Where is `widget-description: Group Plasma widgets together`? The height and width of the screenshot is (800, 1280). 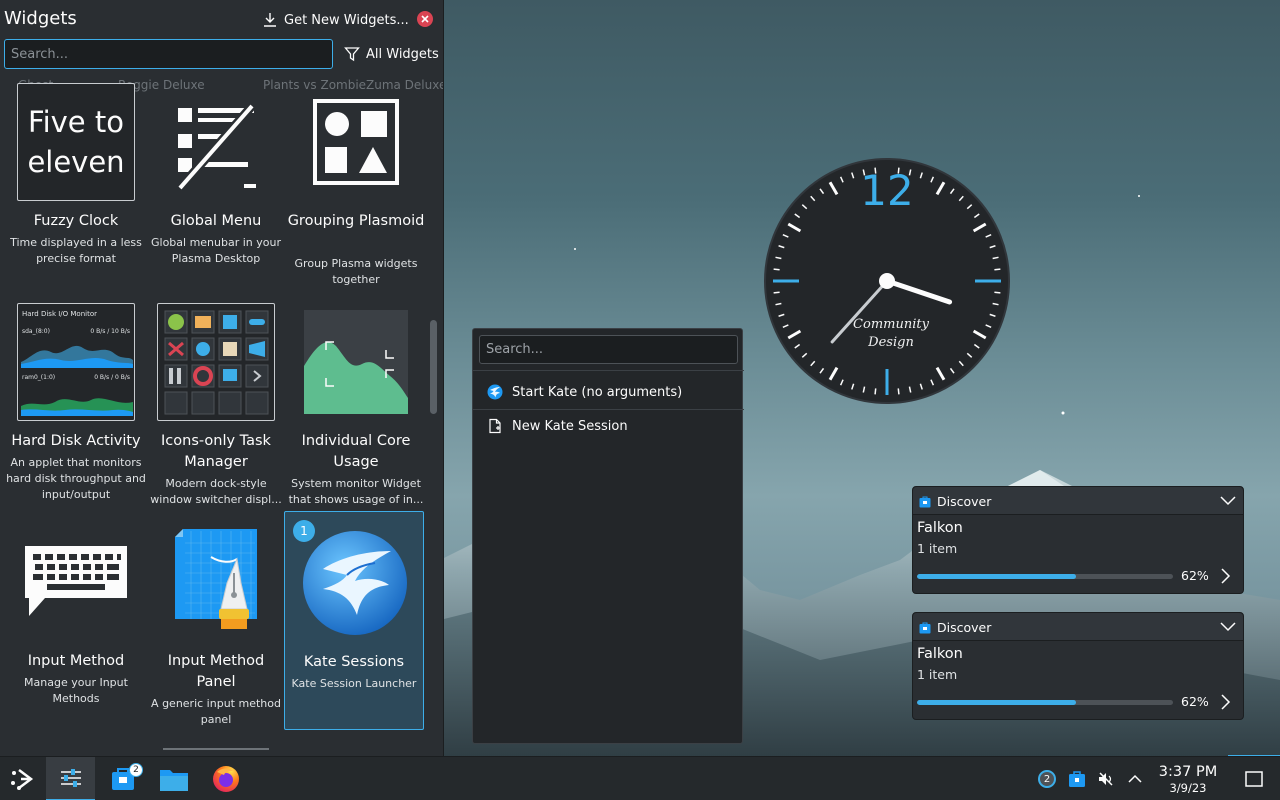 widget-description: Group Plasma widgets together is located at coordinates (356, 271).